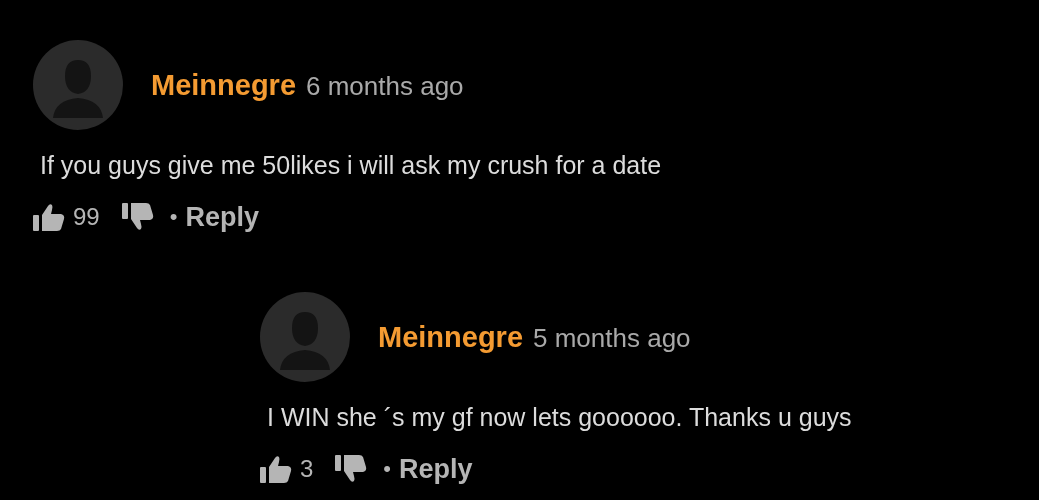  What do you see at coordinates (351, 165) in the screenshot?
I see `comment-text: If you guys give me 50likes i will ask my crush for a date` at bounding box center [351, 165].